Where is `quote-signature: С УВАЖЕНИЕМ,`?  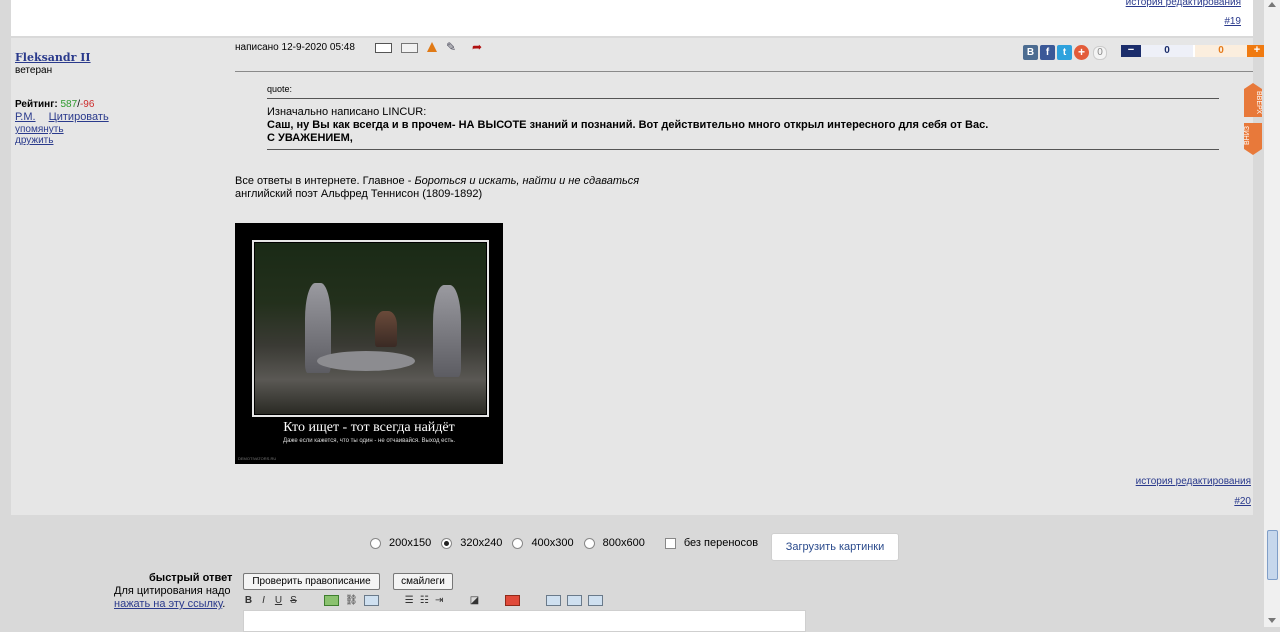
quote-signature: С УВАЖЕНИЕМ, is located at coordinates (310, 138).